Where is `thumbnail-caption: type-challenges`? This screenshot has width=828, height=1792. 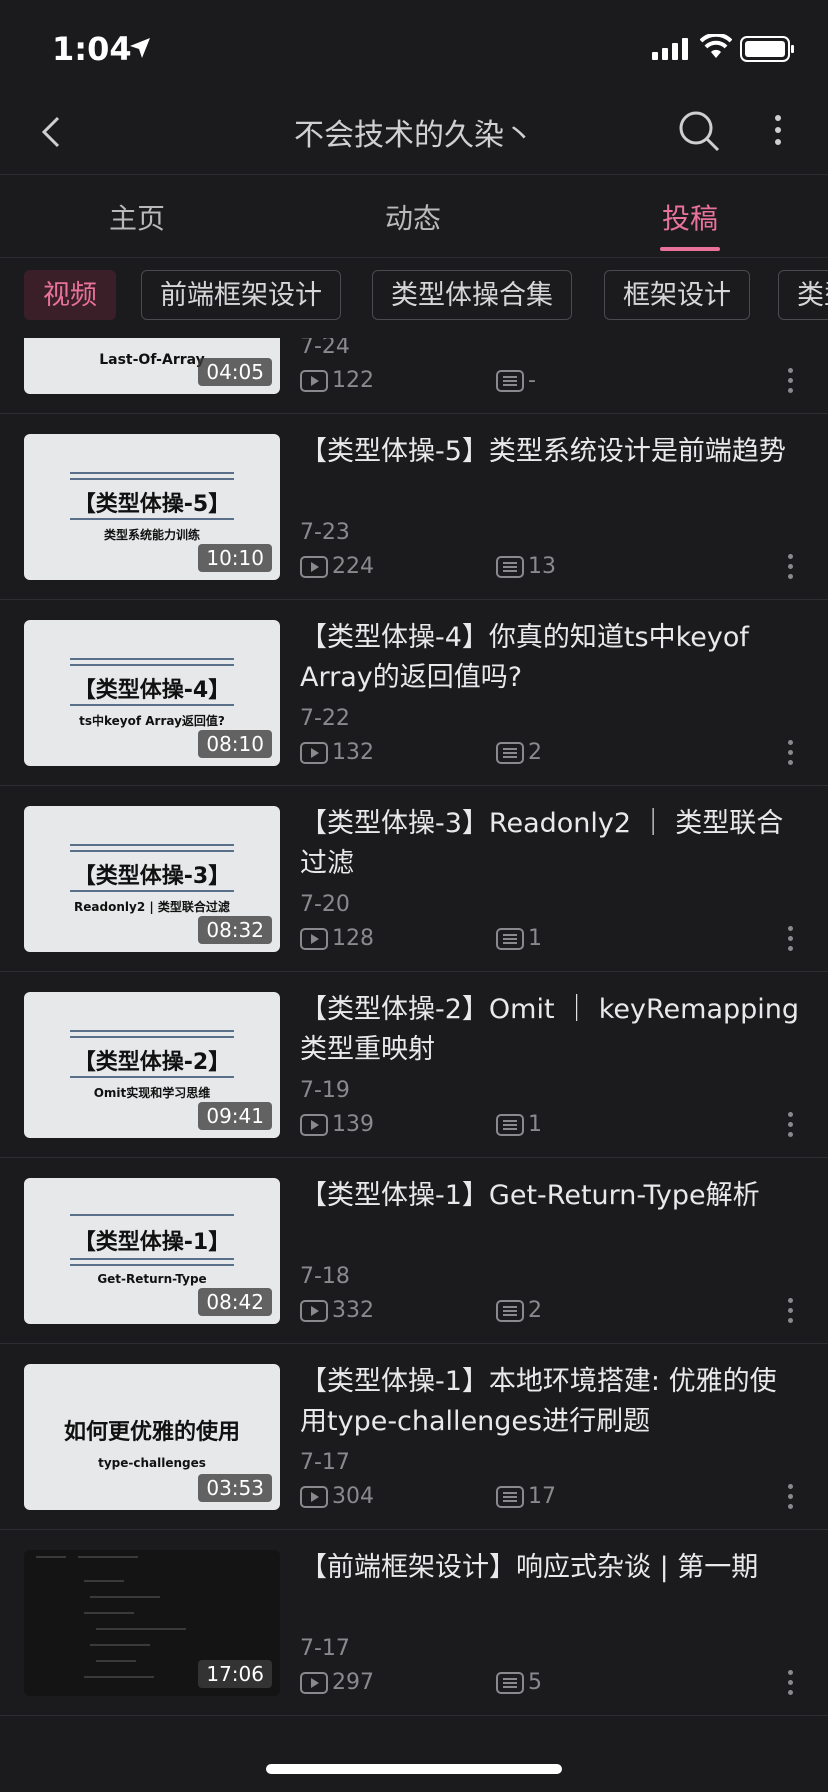
thumbnail-caption: type-challenges is located at coordinates (152, 1463).